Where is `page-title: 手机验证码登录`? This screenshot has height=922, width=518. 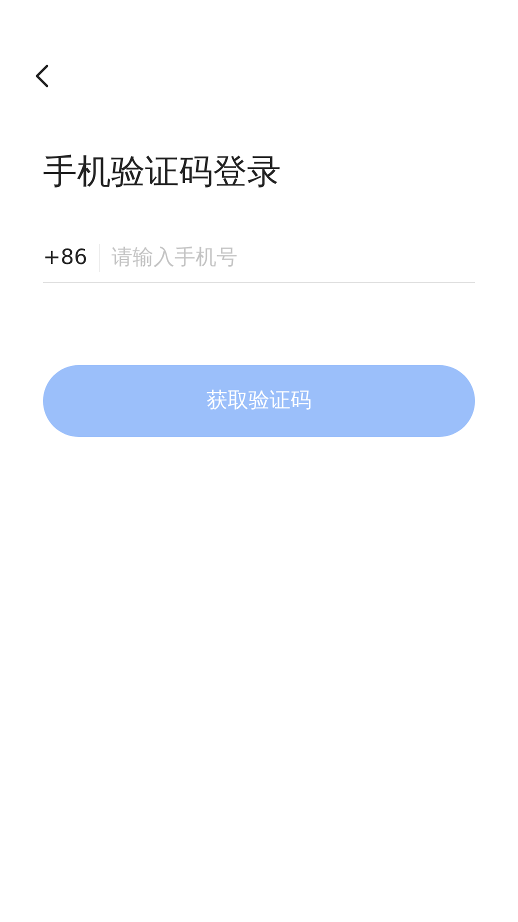
page-title: 手机验证码登录 is located at coordinates (162, 172).